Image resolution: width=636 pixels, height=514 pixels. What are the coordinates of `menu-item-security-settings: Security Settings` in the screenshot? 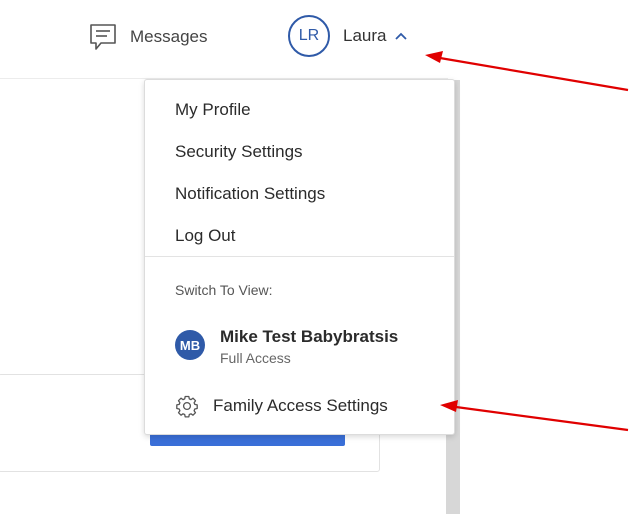 It's located at (239, 152).